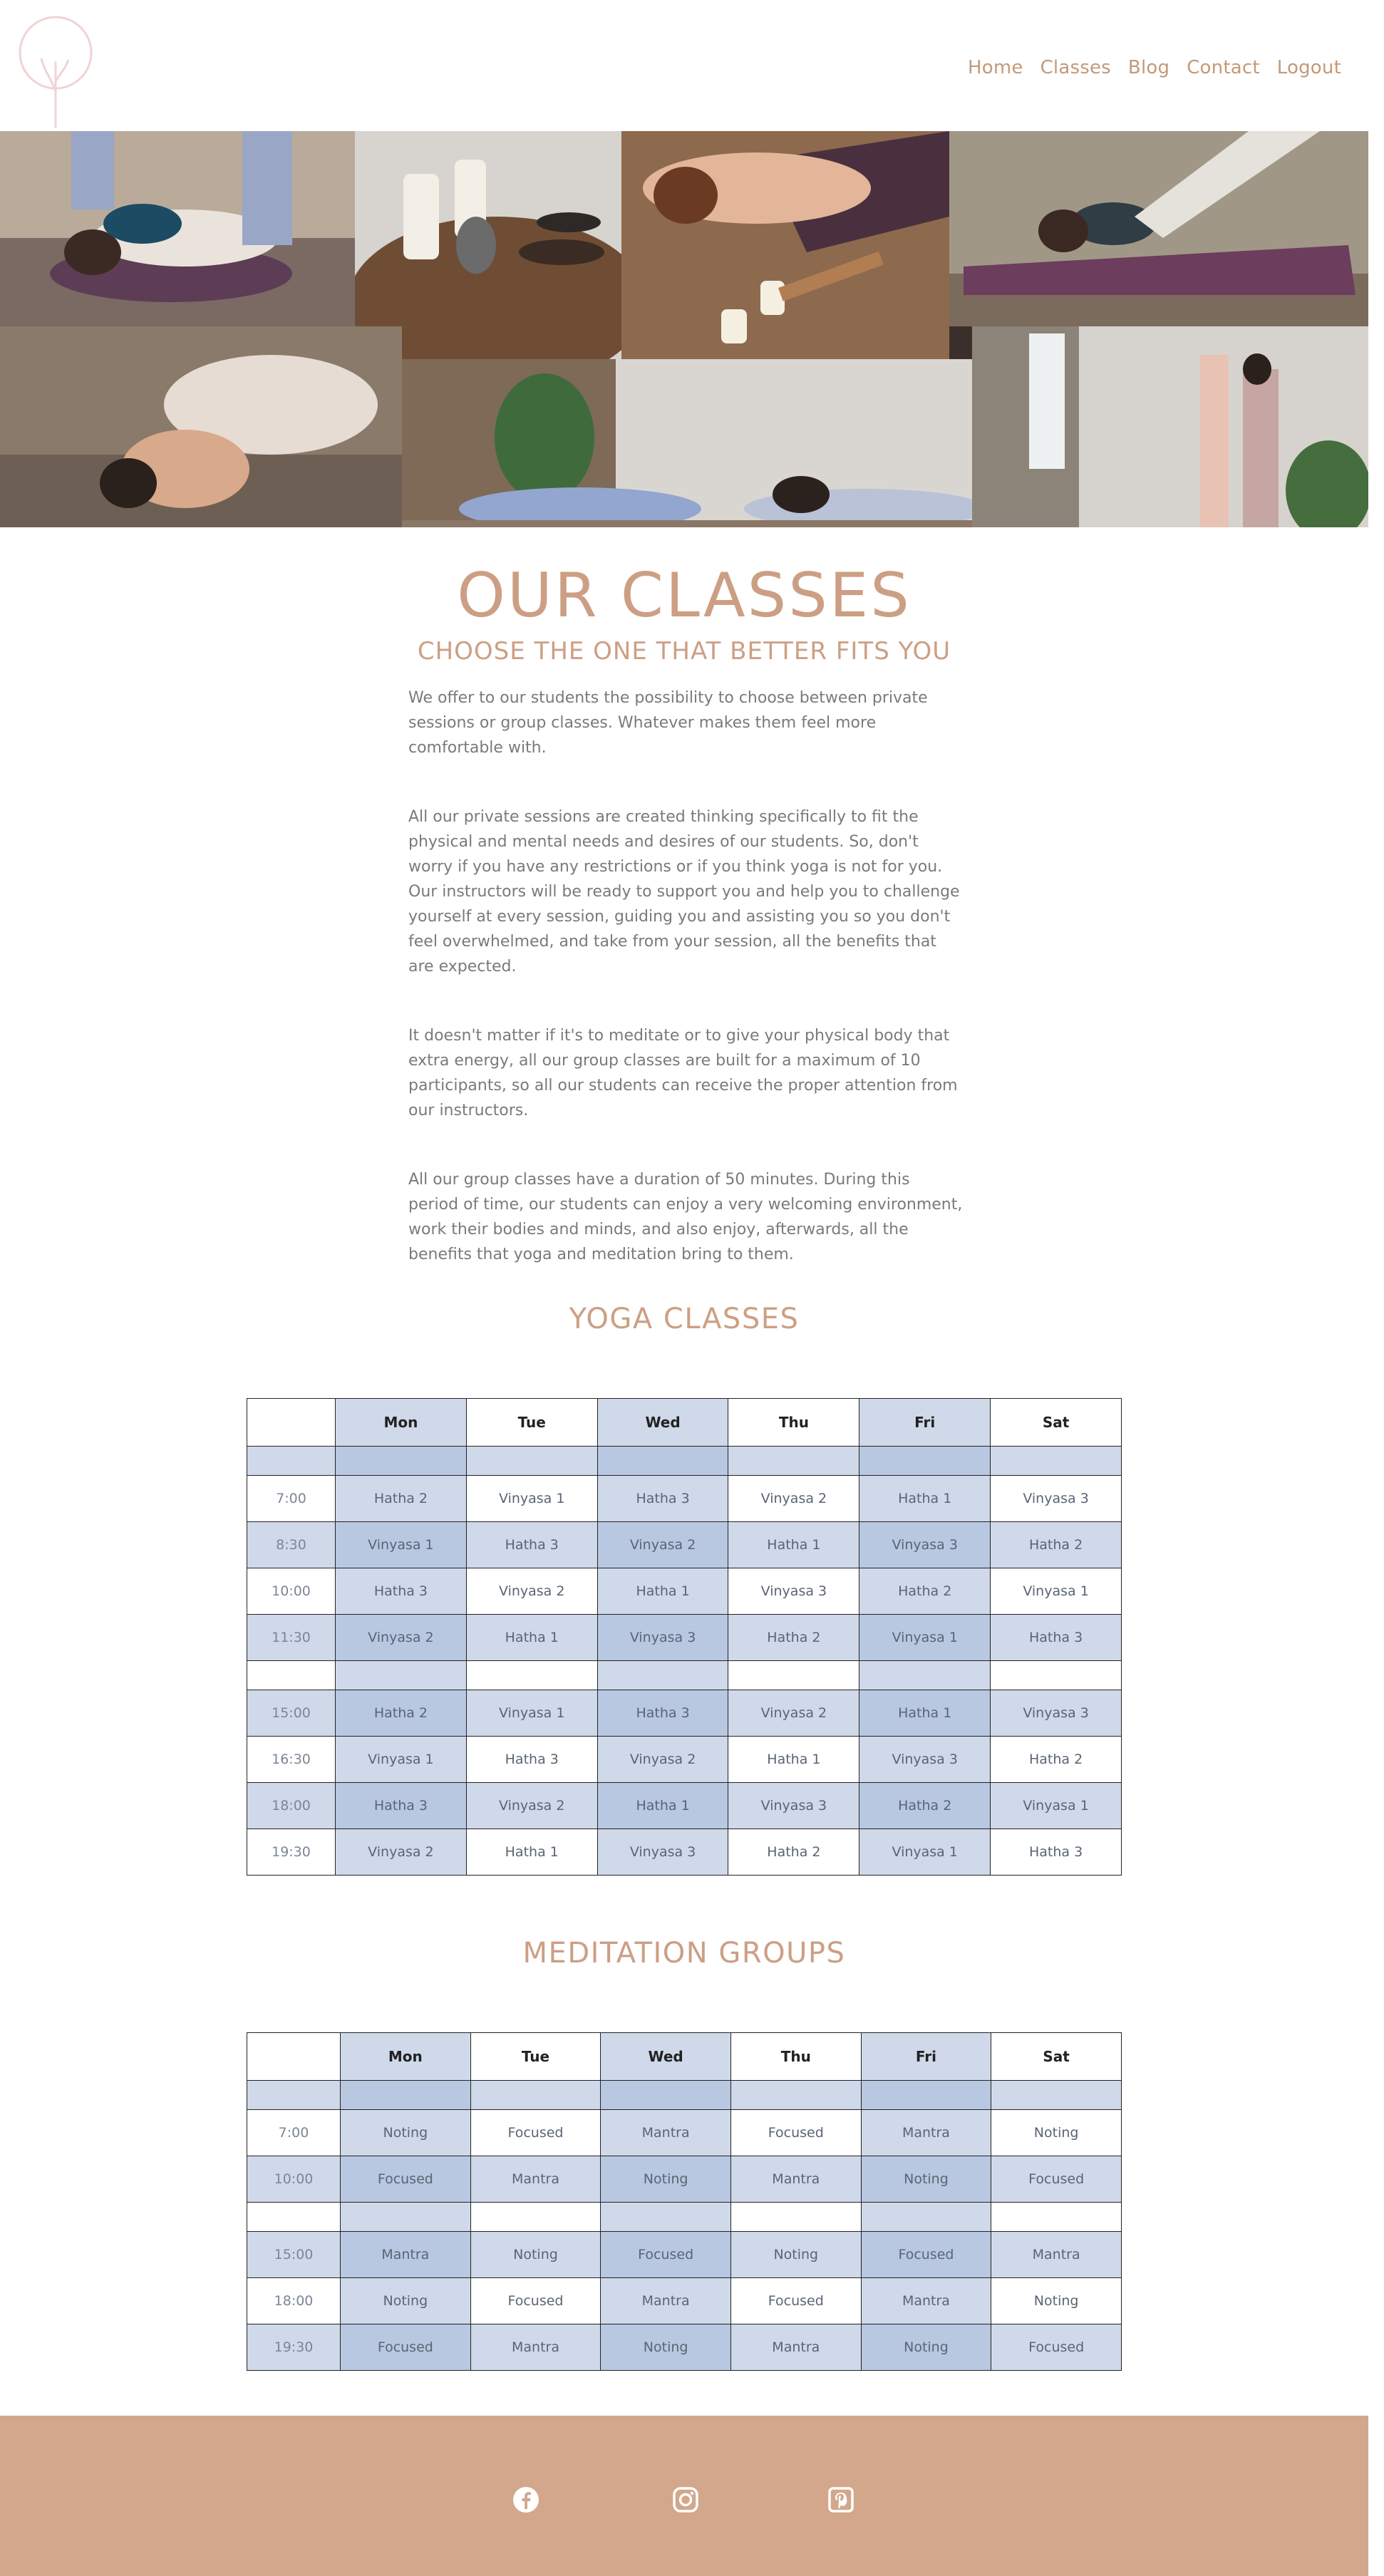  I want to click on time-cell: 19:30, so click(291, 1852).